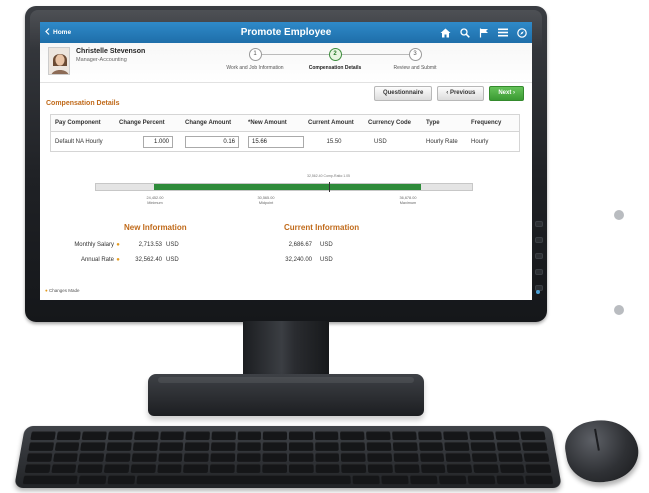 The image size is (649, 493). What do you see at coordinates (97, 260) in the screenshot?
I see `info-label: Annual Rate` at bounding box center [97, 260].